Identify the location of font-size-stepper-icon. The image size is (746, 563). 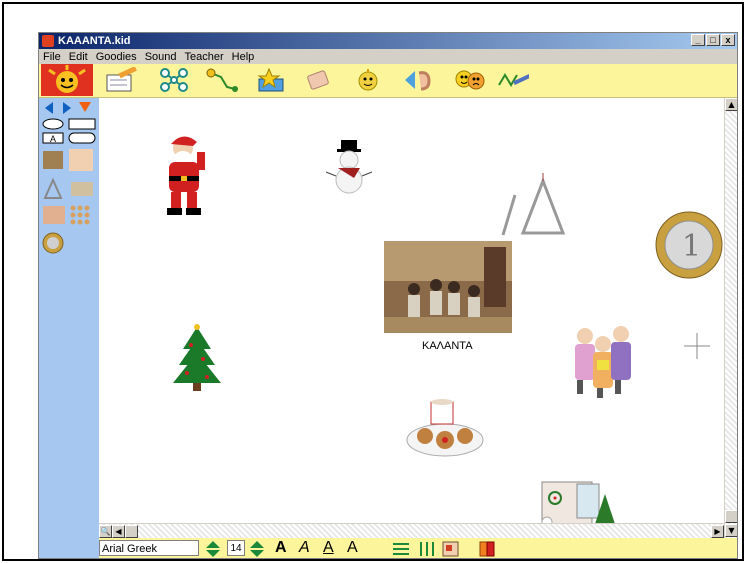
(257, 549).